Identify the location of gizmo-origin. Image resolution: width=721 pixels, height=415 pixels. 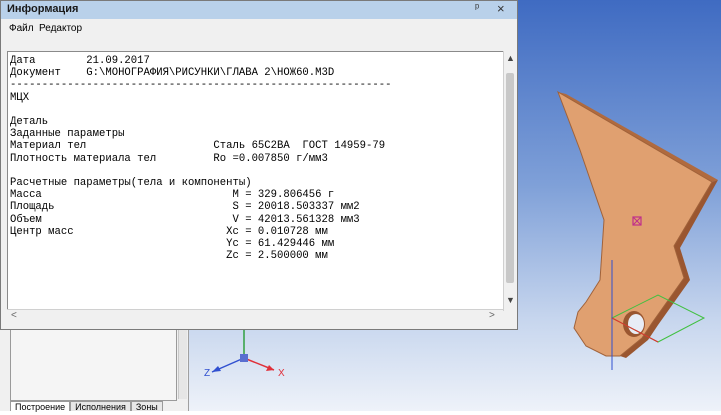
(244, 358).